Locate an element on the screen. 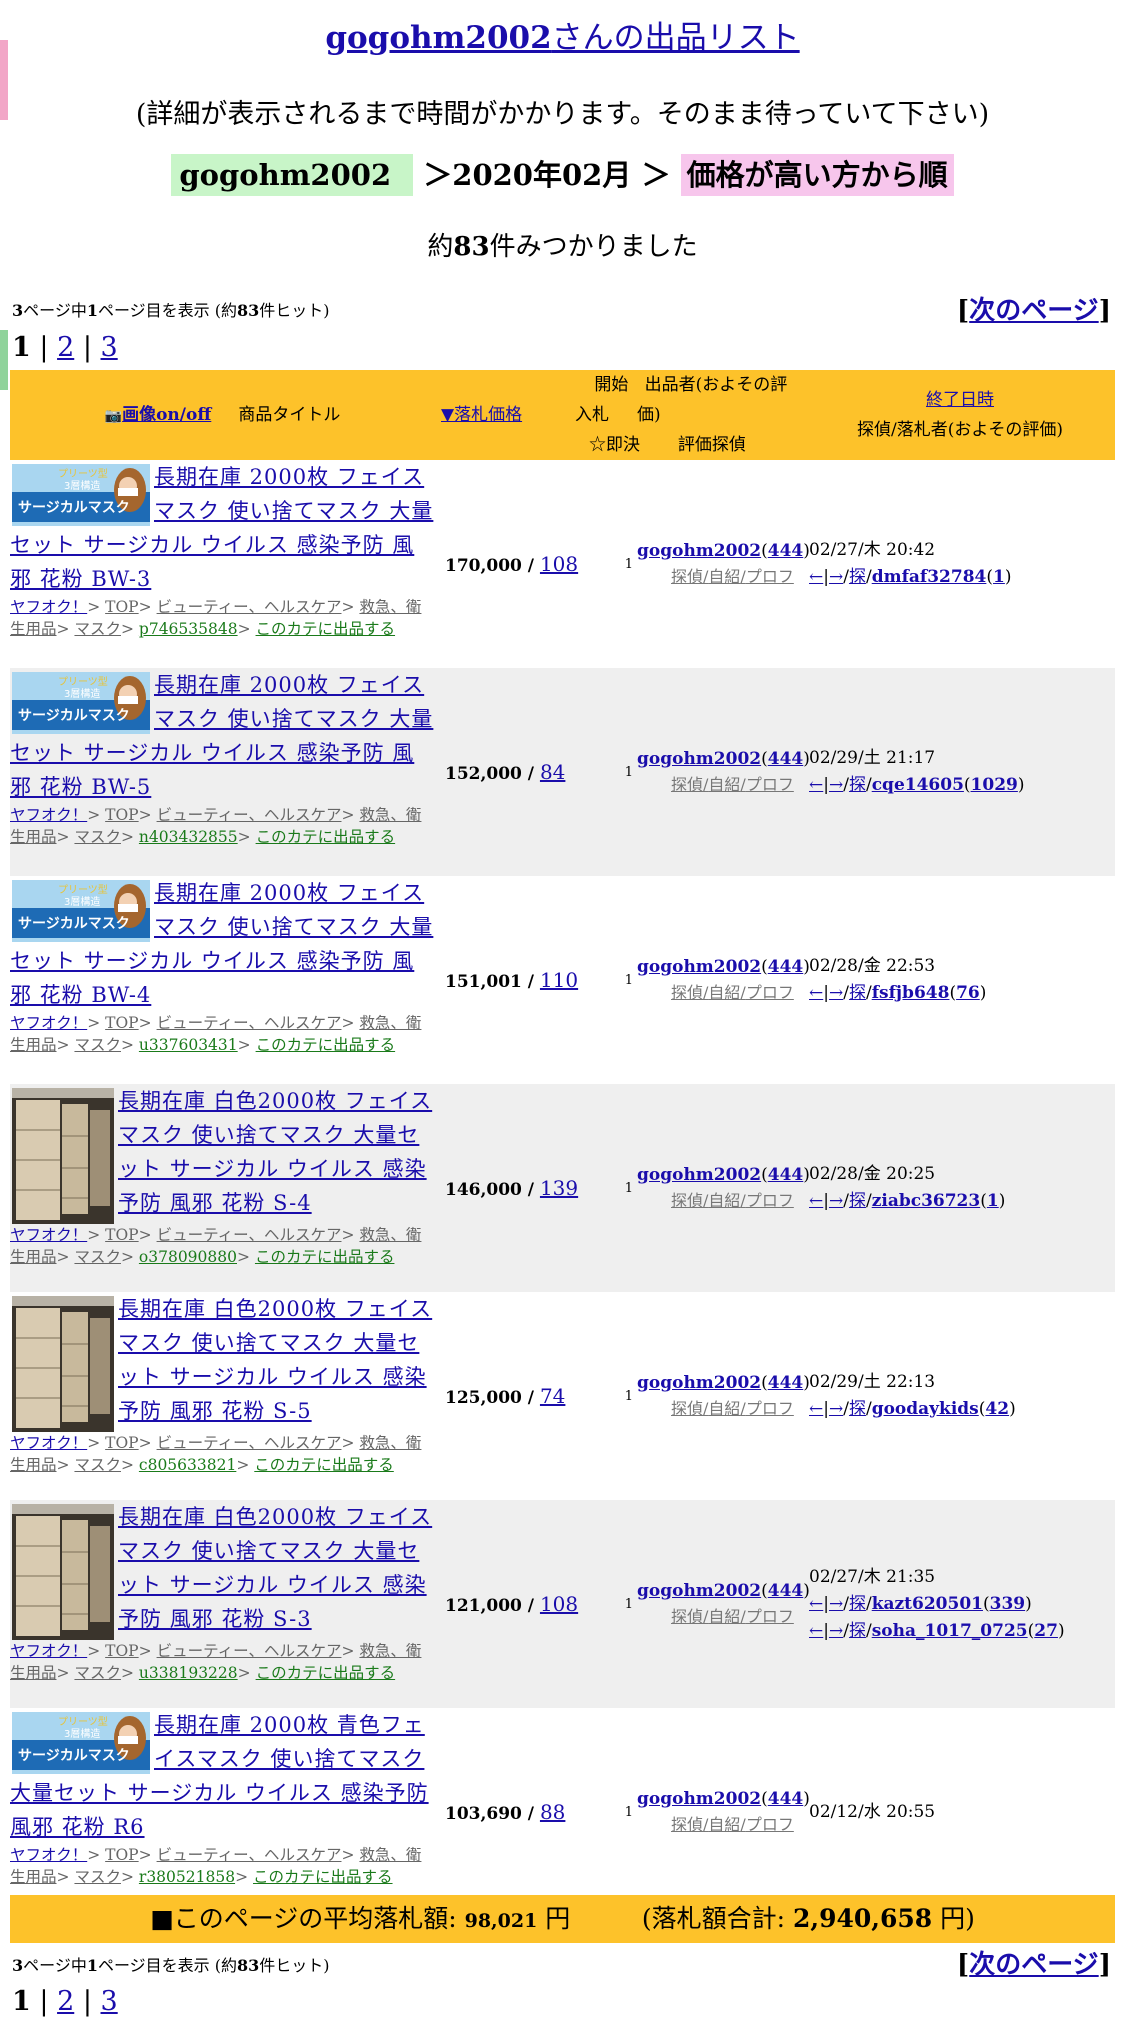 The image size is (1125, 2039). bidder-score-link: 1029 is located at coordinates (994, 785).